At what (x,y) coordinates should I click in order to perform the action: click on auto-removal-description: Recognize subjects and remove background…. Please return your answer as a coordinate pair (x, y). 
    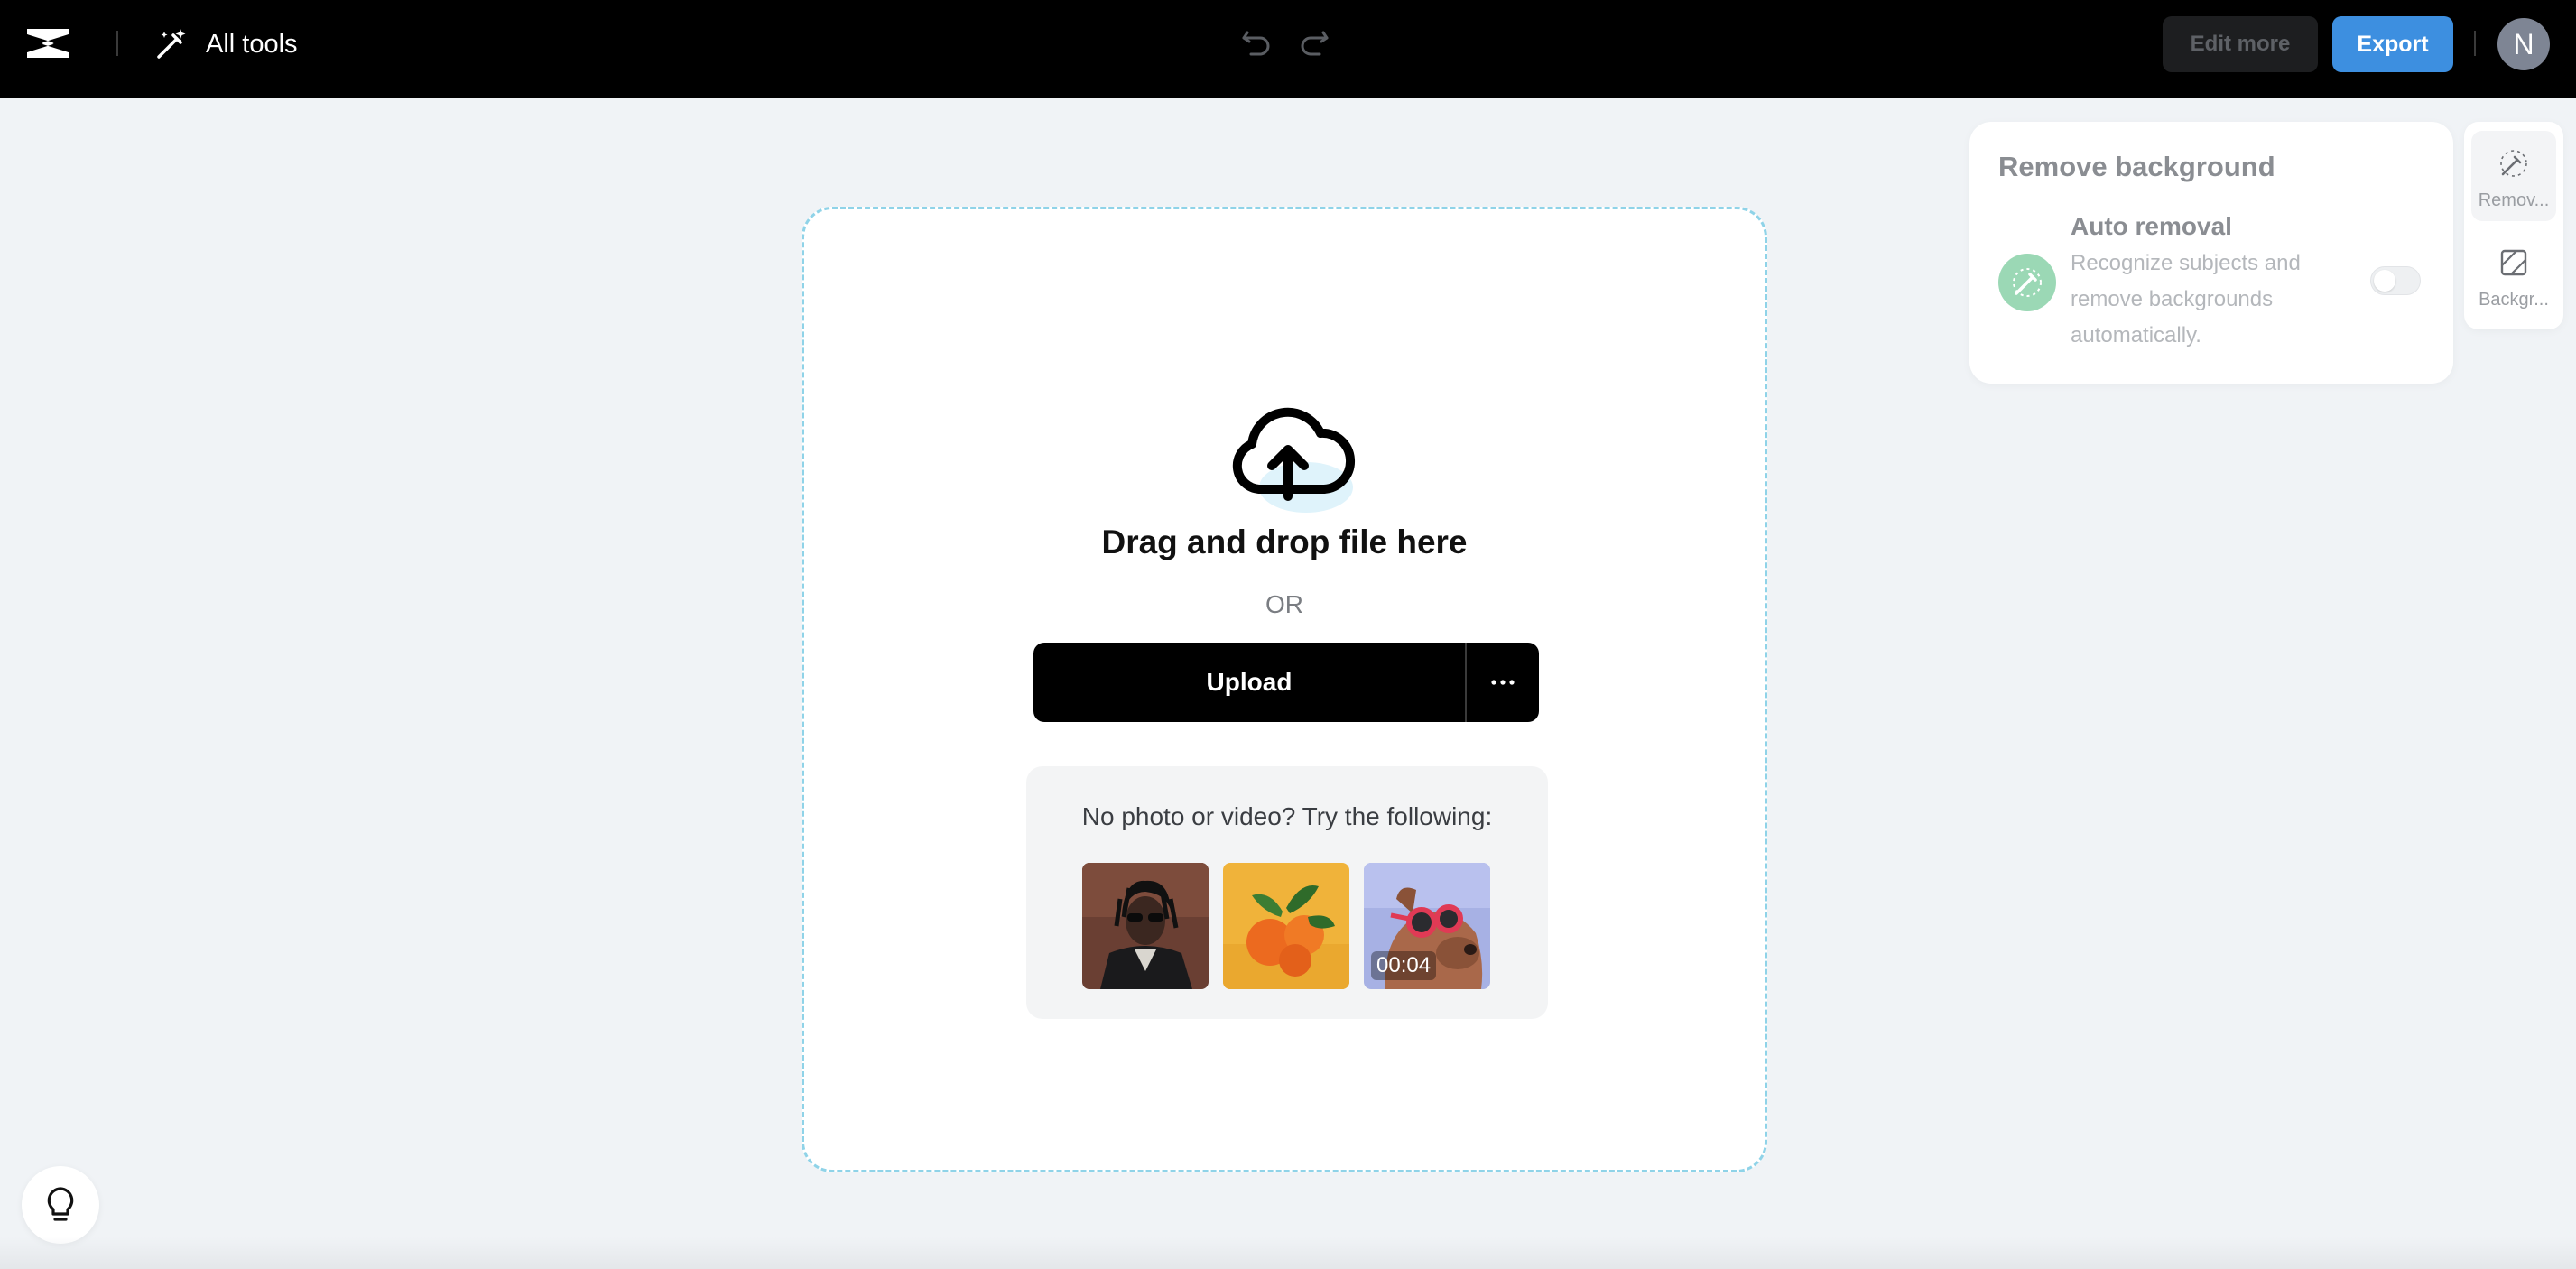
    Looking at the image, I should click on (2186, 299).